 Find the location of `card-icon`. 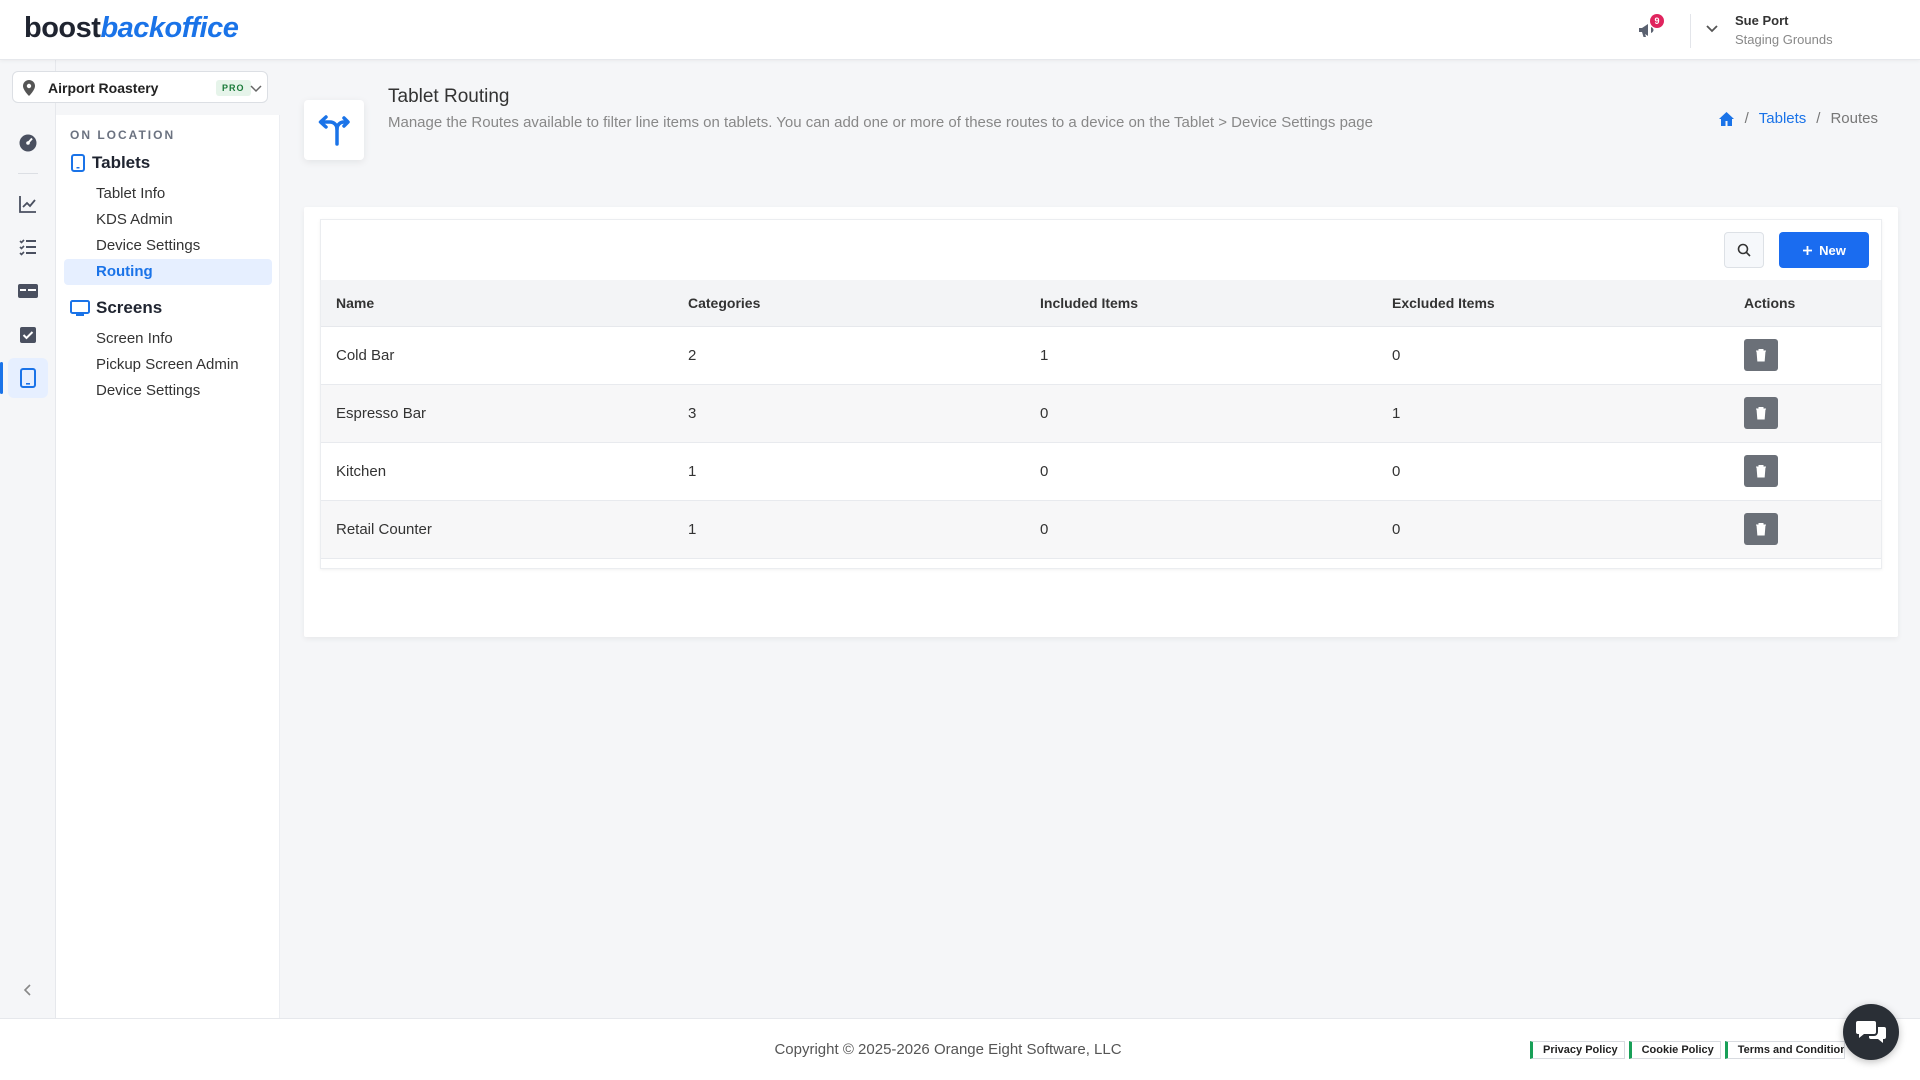

card-icon is located at coordinates (28, 291).